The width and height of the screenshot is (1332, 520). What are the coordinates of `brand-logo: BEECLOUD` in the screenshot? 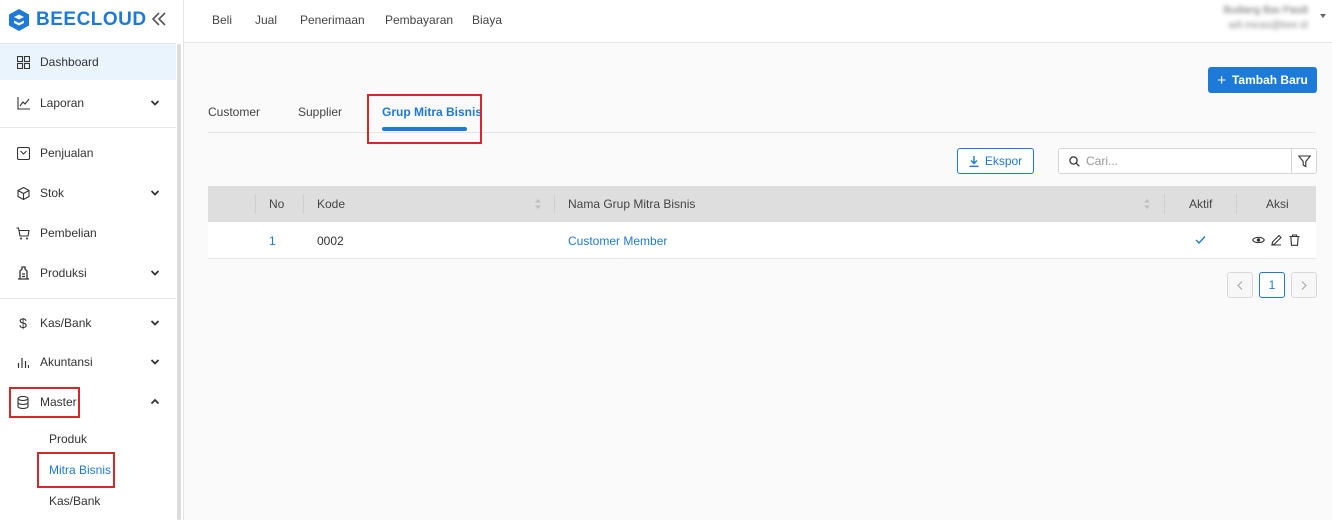 It's located at (77, 20).